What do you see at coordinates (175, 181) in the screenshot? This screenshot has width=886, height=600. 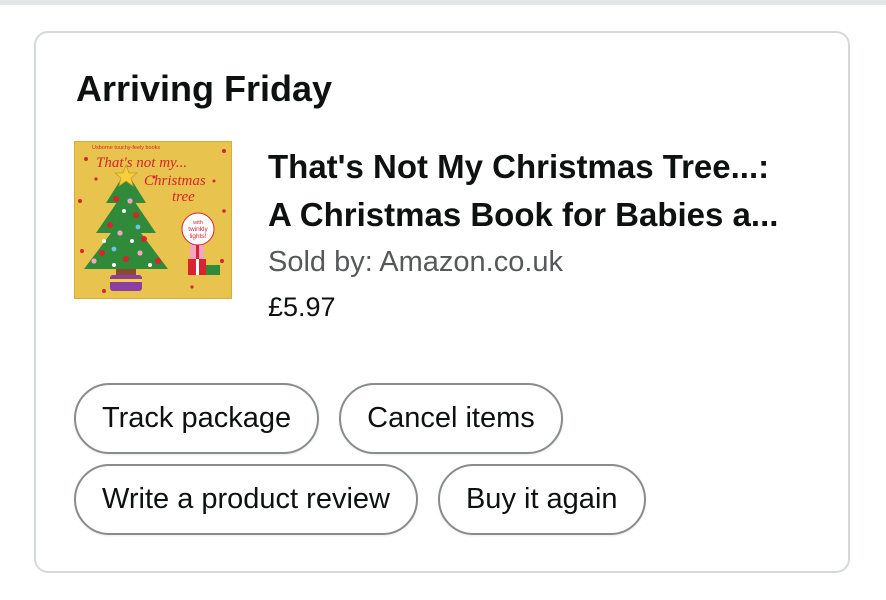 I see `cover-title-text-2: Christmas` at bounding box center [175, 181].